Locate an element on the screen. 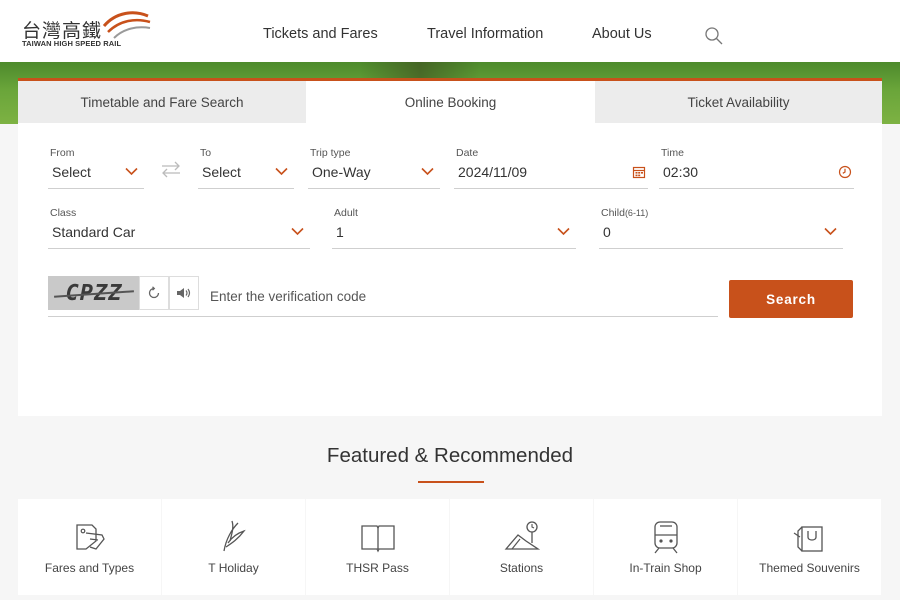 The height and width of the screenshot is (600, 900). from-value: Select is located at coordinates (71, 172).